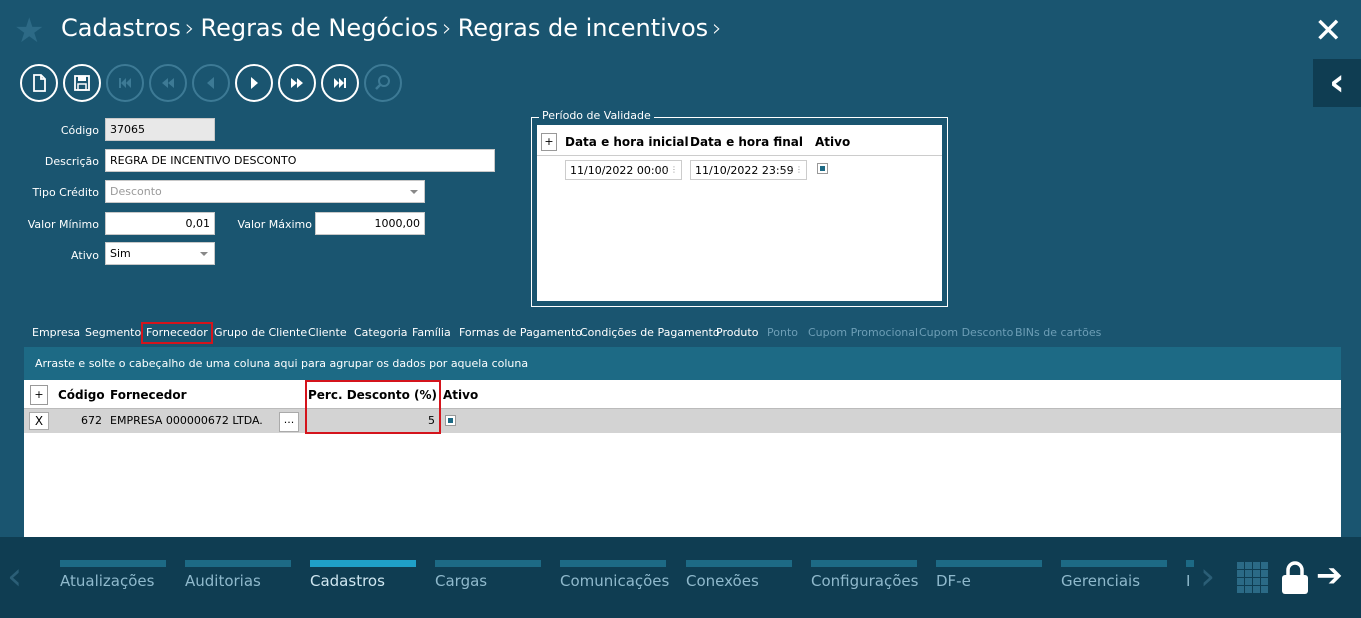 This screenshot has width=1361, height=618. What do you see at coordinates (56, 333) in the screenshot?
I see `tab-empresa: Empresa` at bounding box center [56, 333].